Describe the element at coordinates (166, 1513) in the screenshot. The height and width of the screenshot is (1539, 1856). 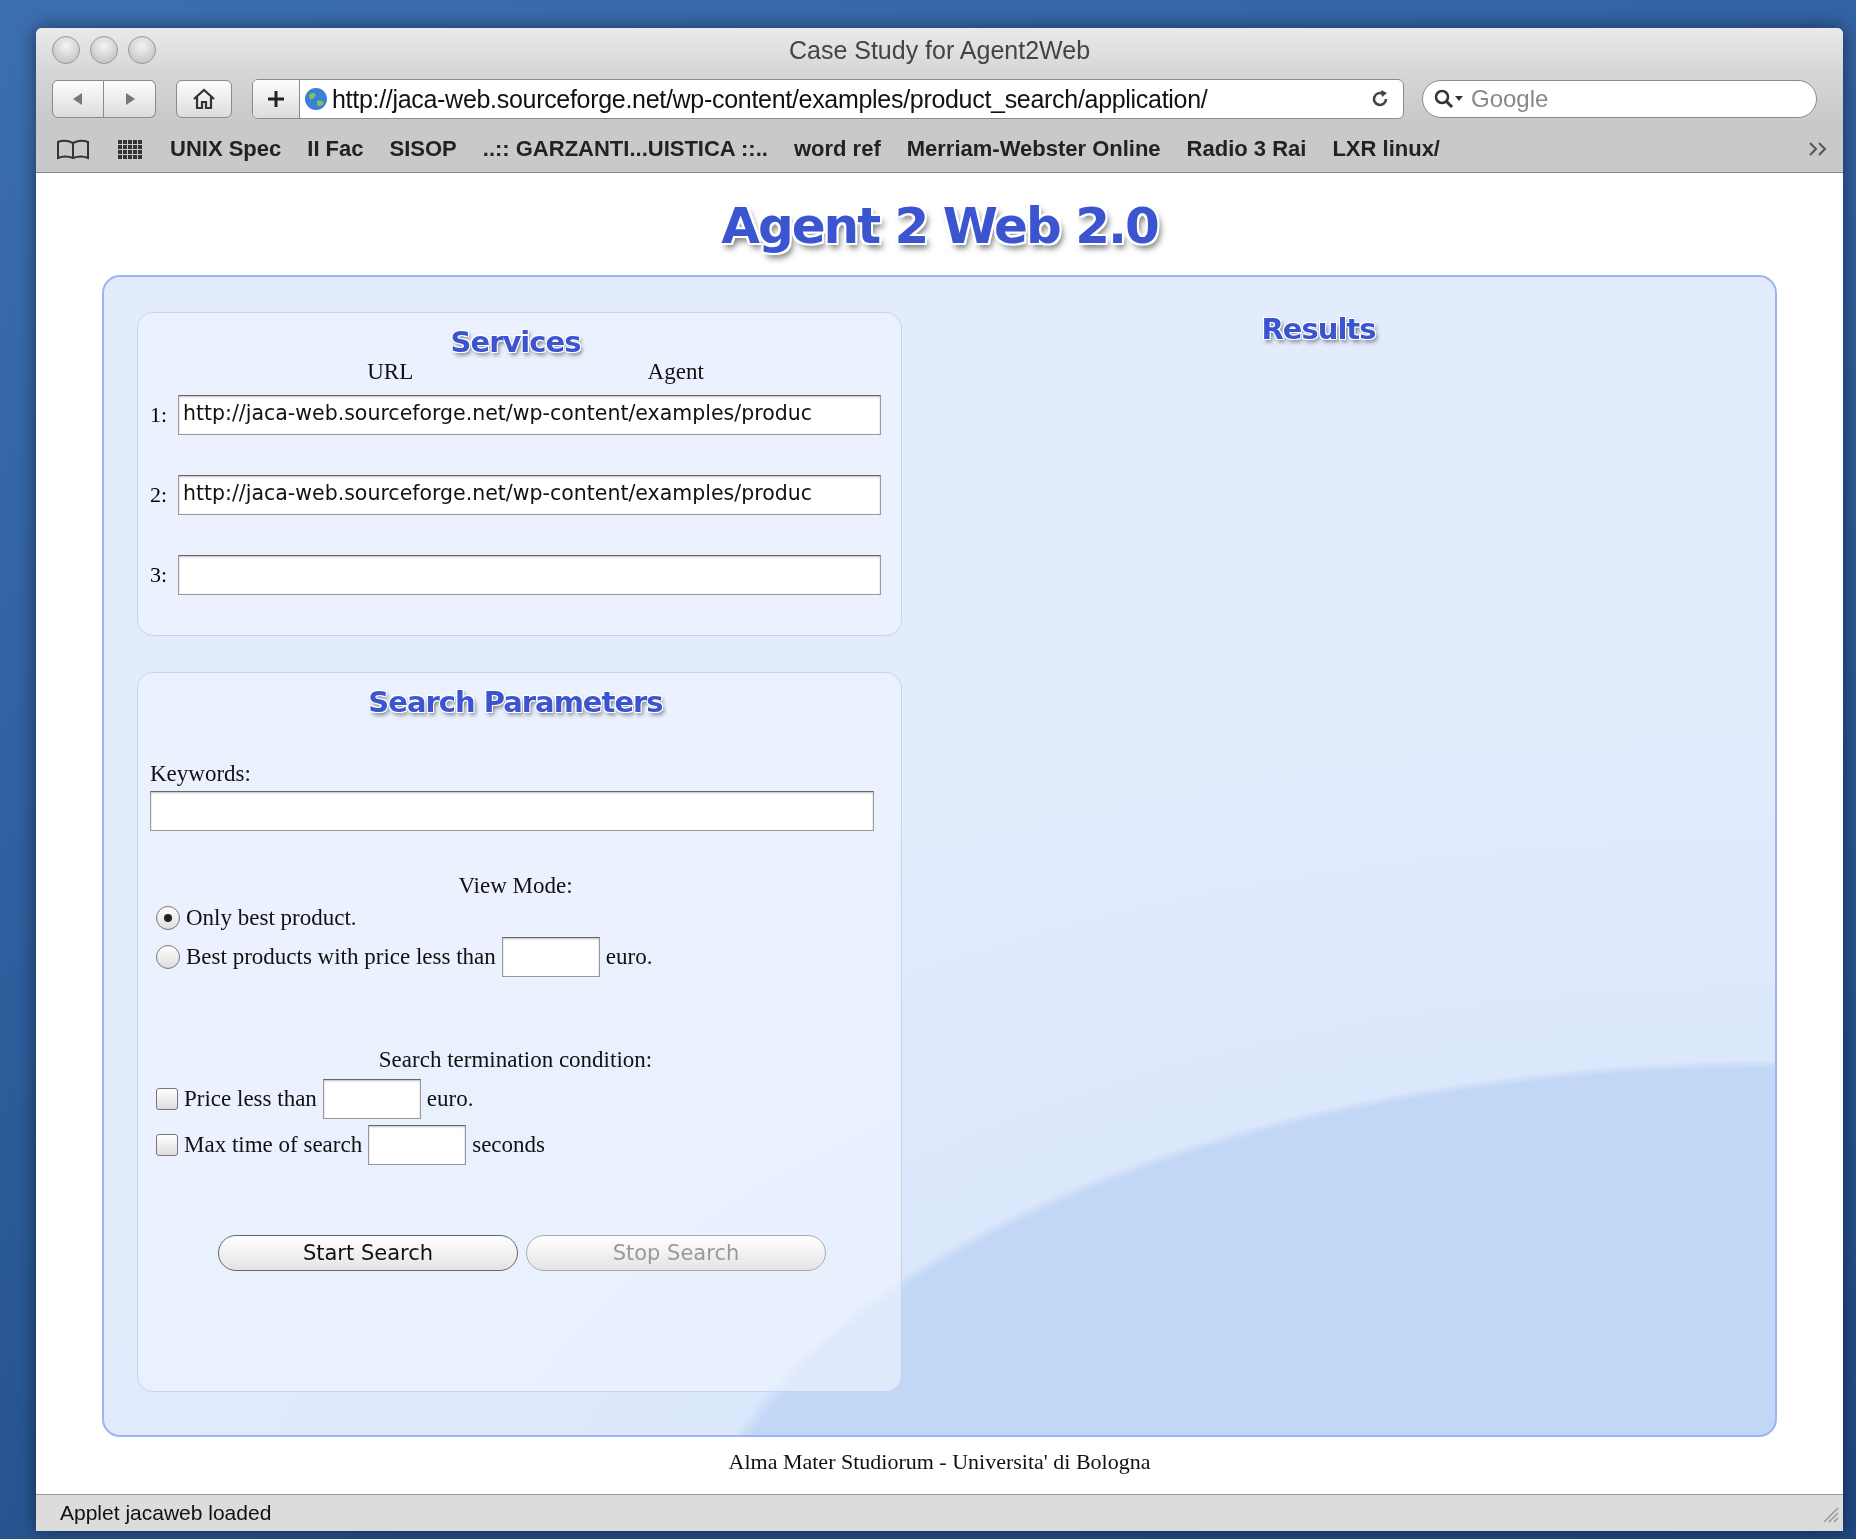
I see `status-text: Applet jacaweb loaded` at that location.